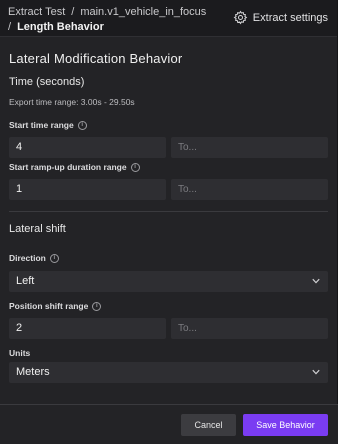  What do you see at coordinates (208, 425) in the screenshot?
I see `cancel-button: Cancel` at bounding box center [208, 425].